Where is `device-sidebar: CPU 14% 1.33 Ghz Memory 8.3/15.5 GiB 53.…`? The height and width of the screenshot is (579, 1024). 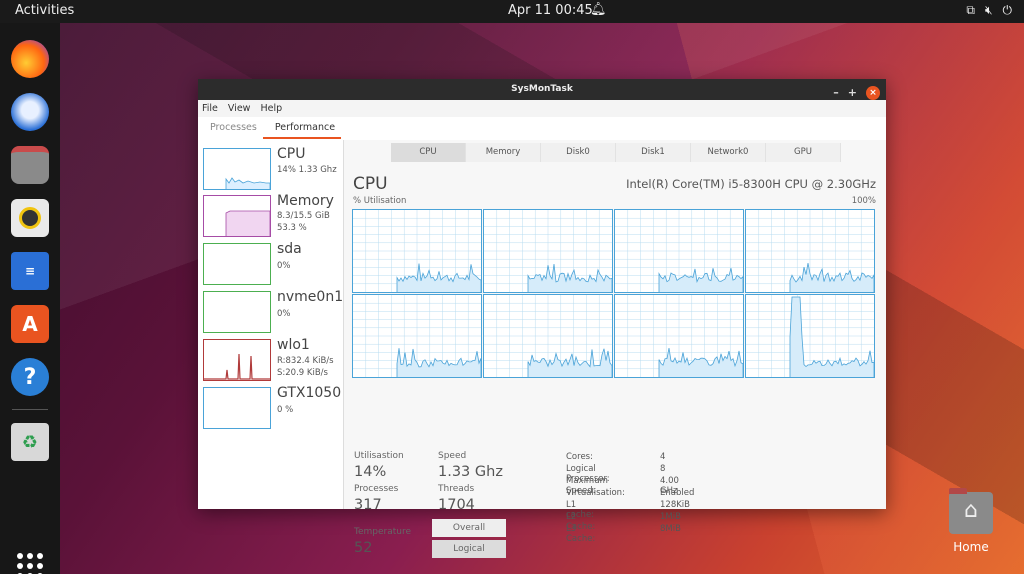 device-sidebar: CPU 14% 1.33 Ghz Memory 8.3/15.5 GiB 53.… is located at coordinates (271, 324).